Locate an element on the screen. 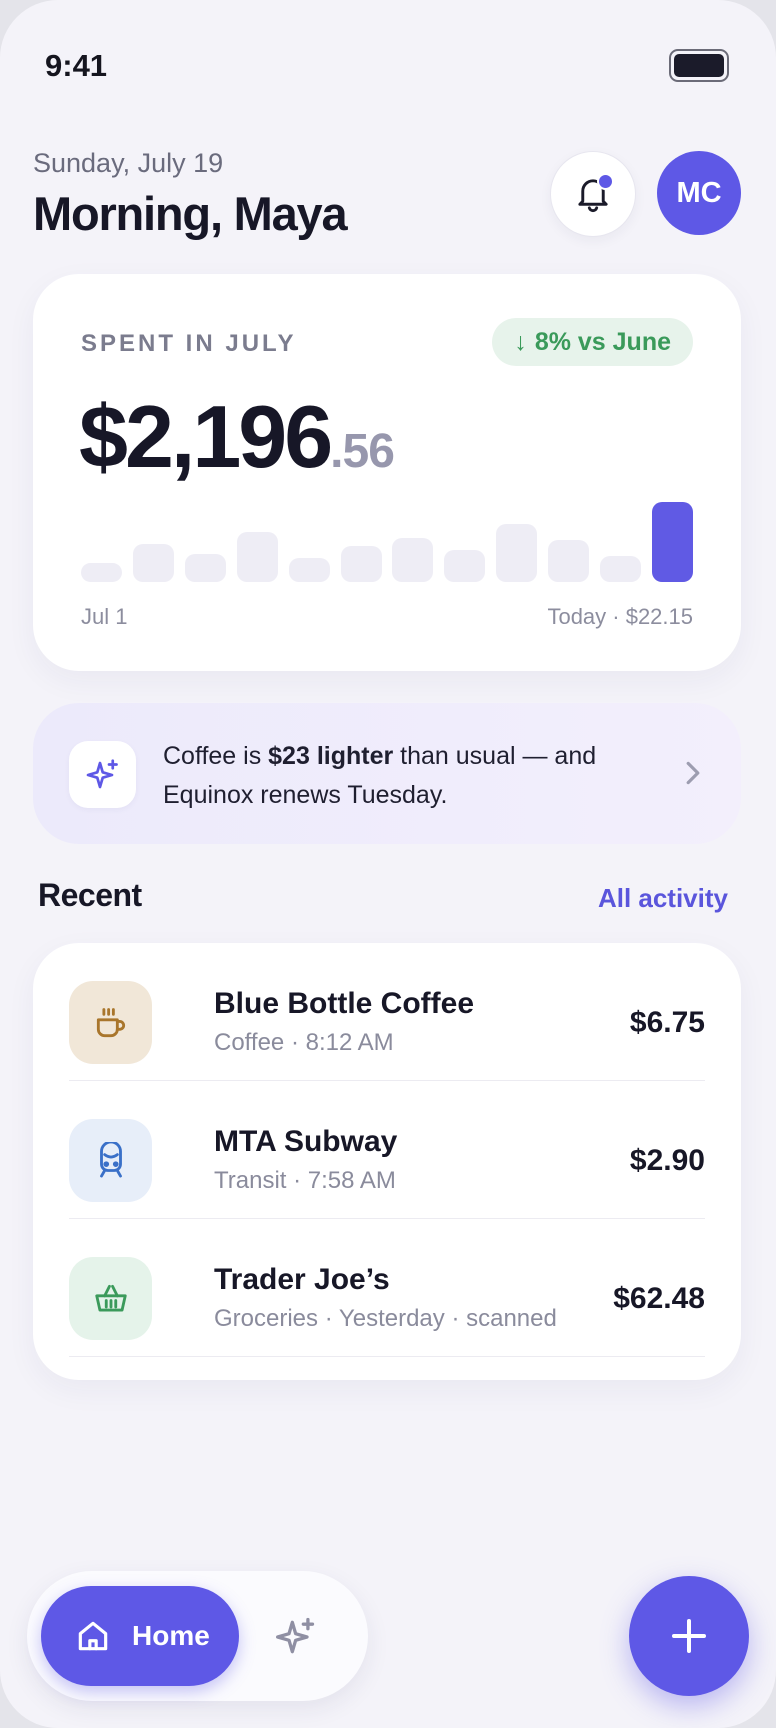 This screenshot has height=1728, width=776. amount-dollars: $2,196 is located at coordinates (206, 436).